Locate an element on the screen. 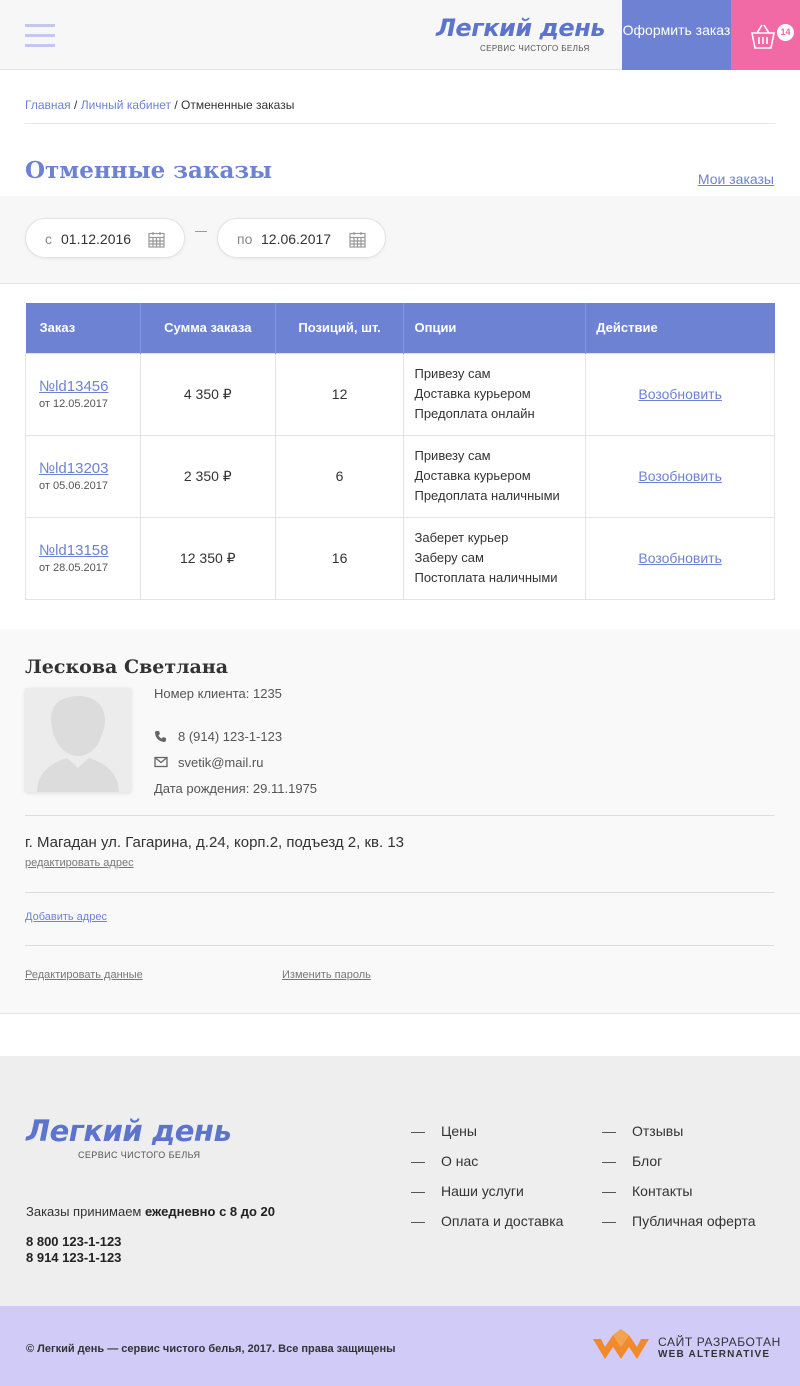  order-date: от 12.05.2017 is located at coordinates (74, 404).